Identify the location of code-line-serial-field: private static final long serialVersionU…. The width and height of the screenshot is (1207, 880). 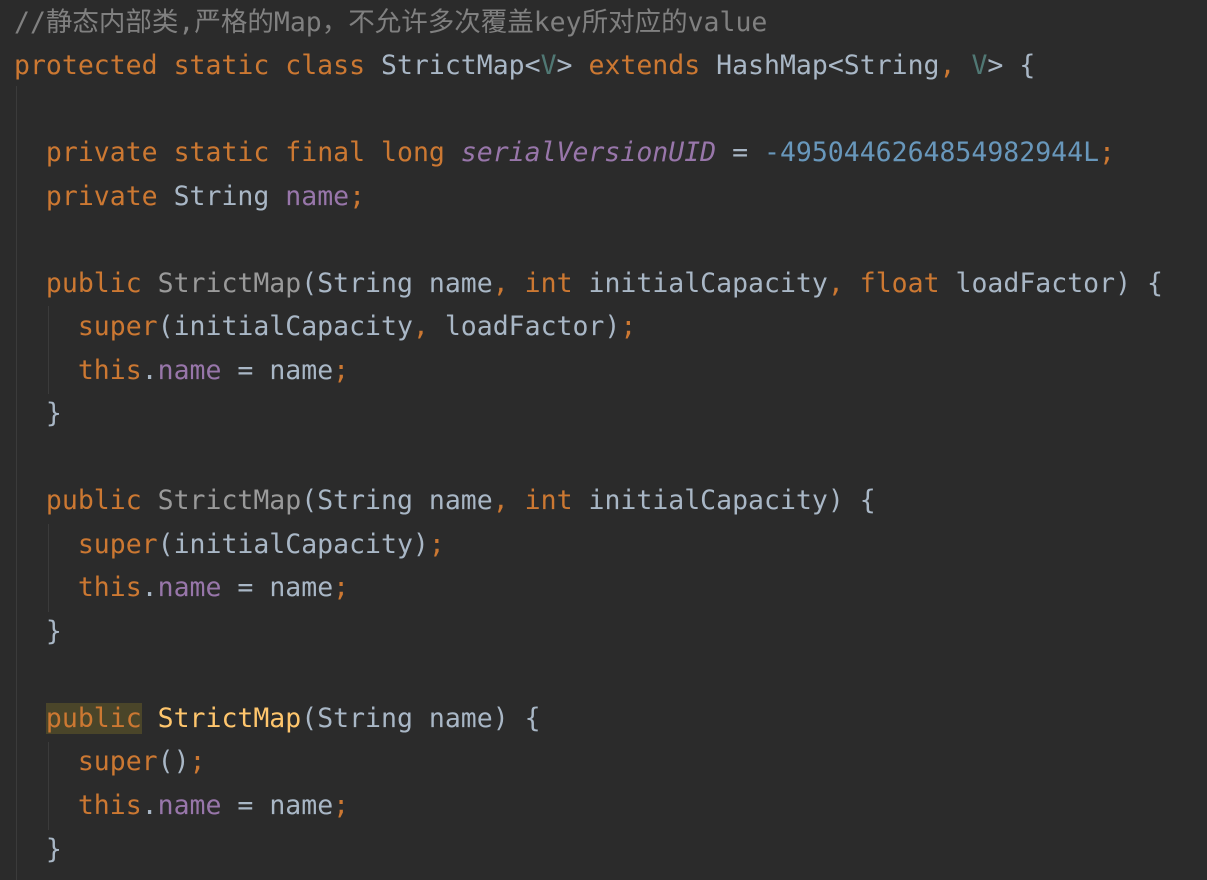
(580, 152).